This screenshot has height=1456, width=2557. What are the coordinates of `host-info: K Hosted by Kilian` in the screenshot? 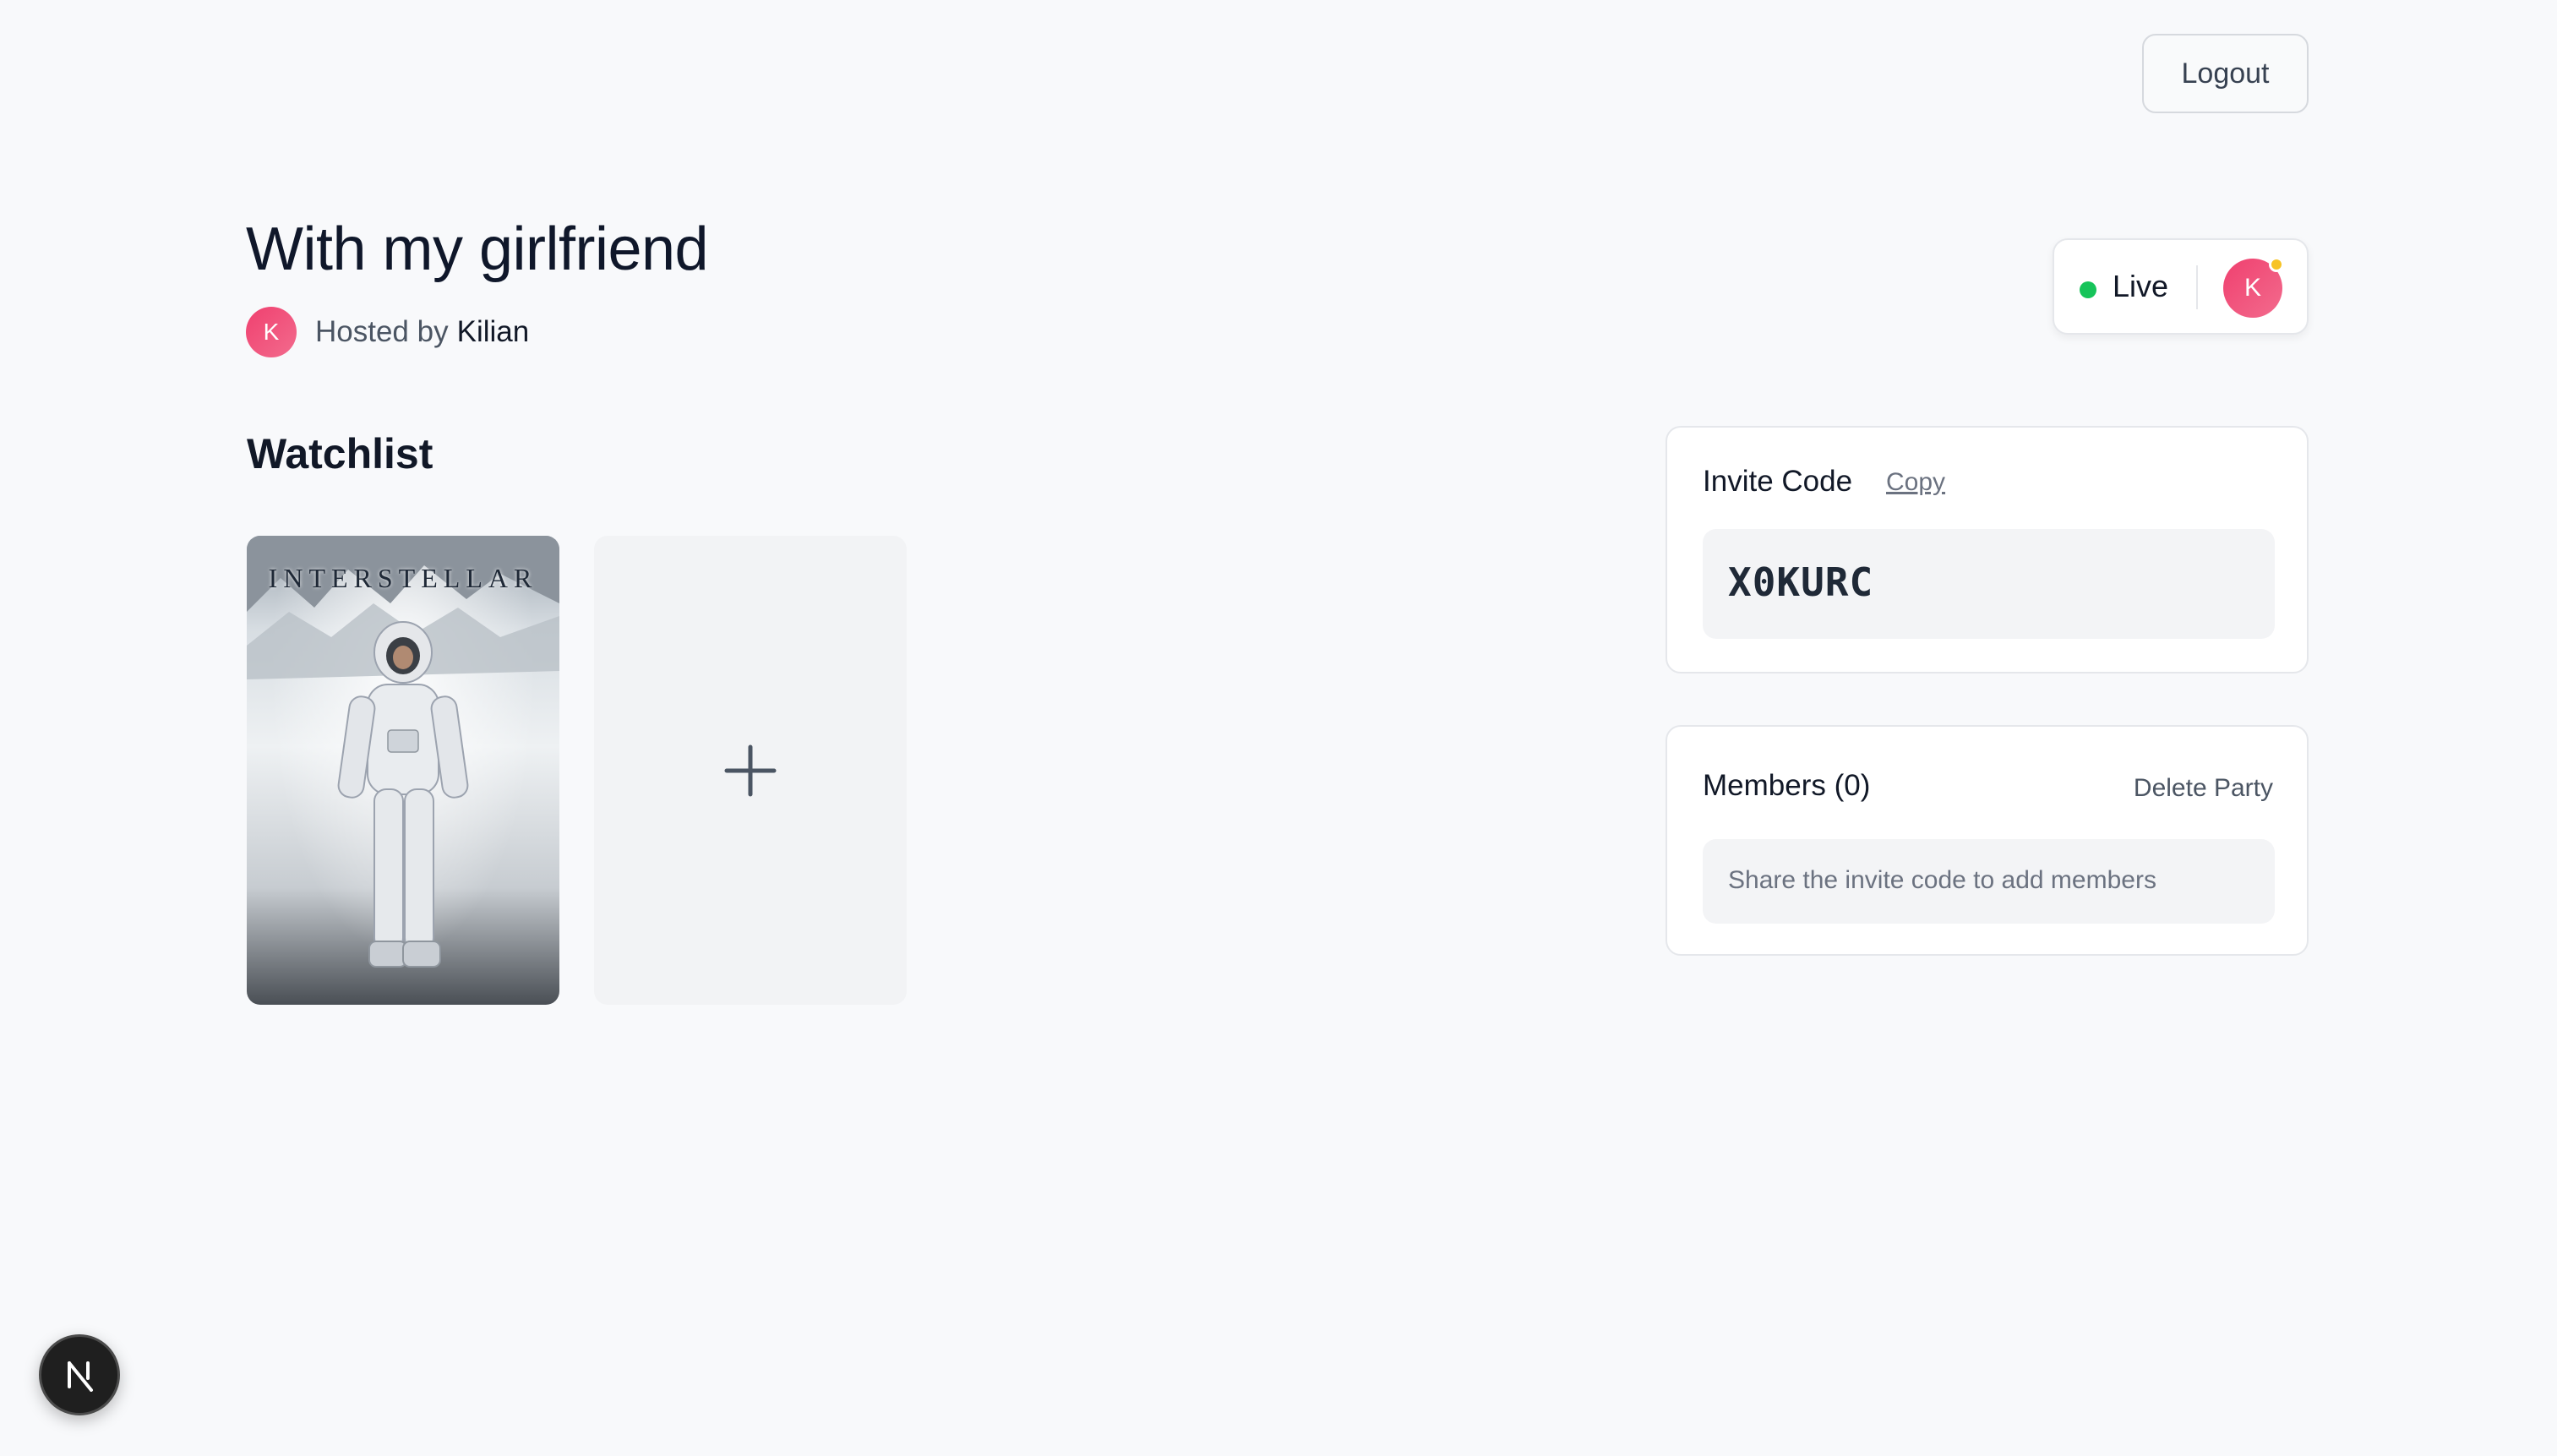 It's located at (387, 332).